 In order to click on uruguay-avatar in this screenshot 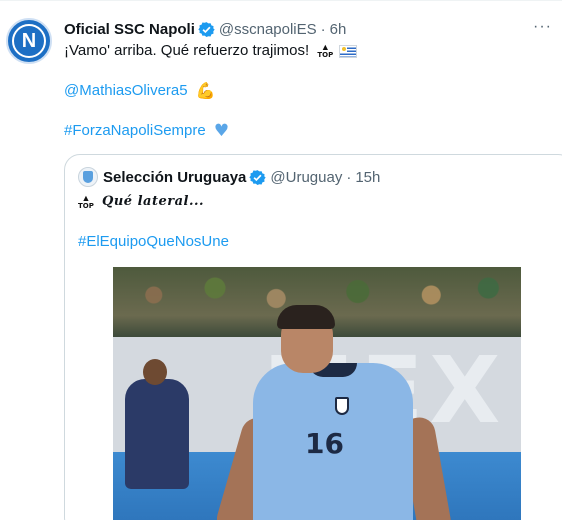, I will do `click(88, 177)`.